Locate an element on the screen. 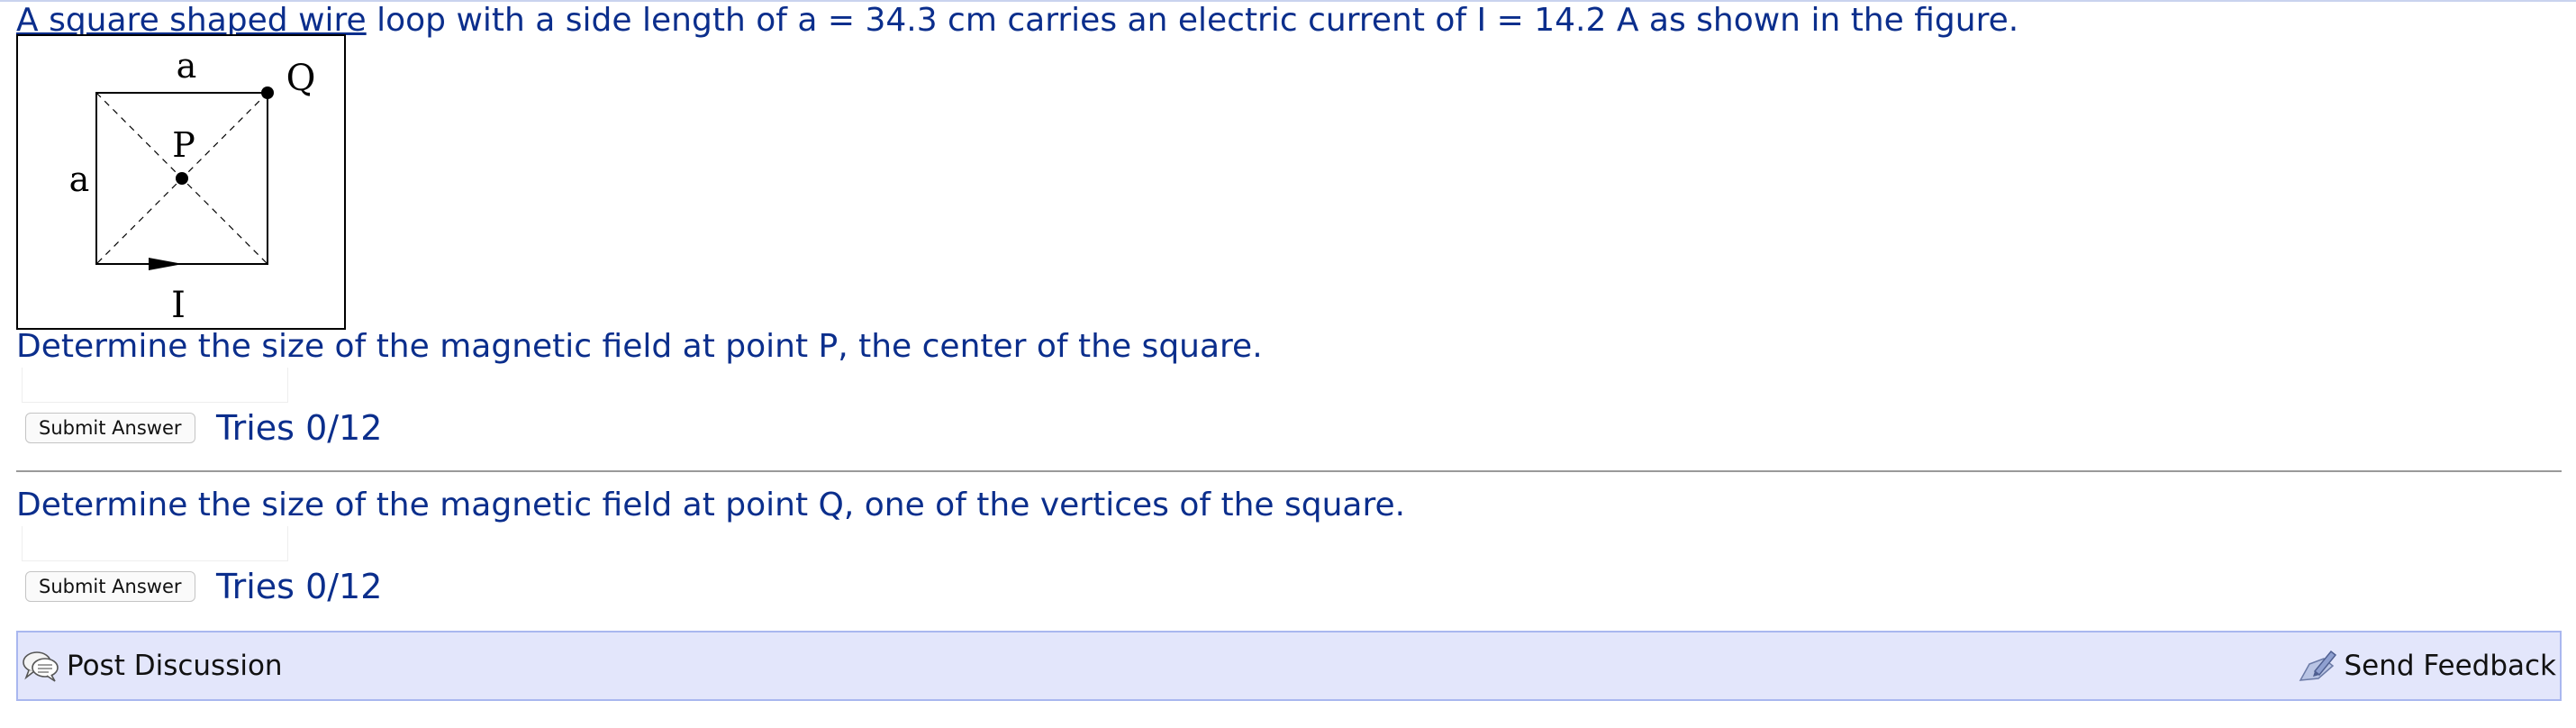 The width and height of the screenshot is (2576, 728). feedback-pen-icon is located at coordinates (2317, 666).